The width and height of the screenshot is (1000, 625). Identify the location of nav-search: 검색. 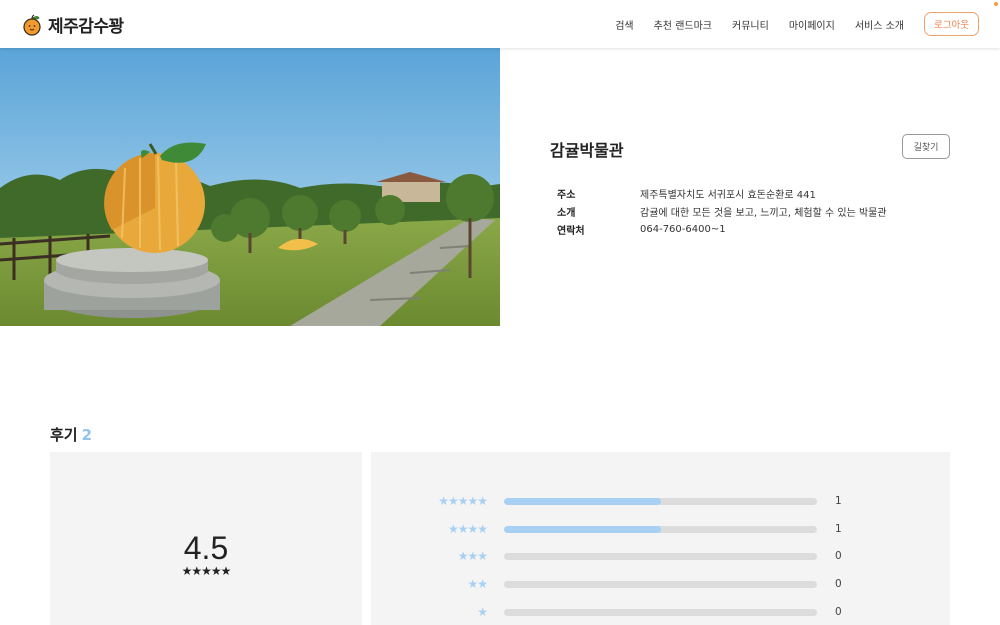
(624, 24).